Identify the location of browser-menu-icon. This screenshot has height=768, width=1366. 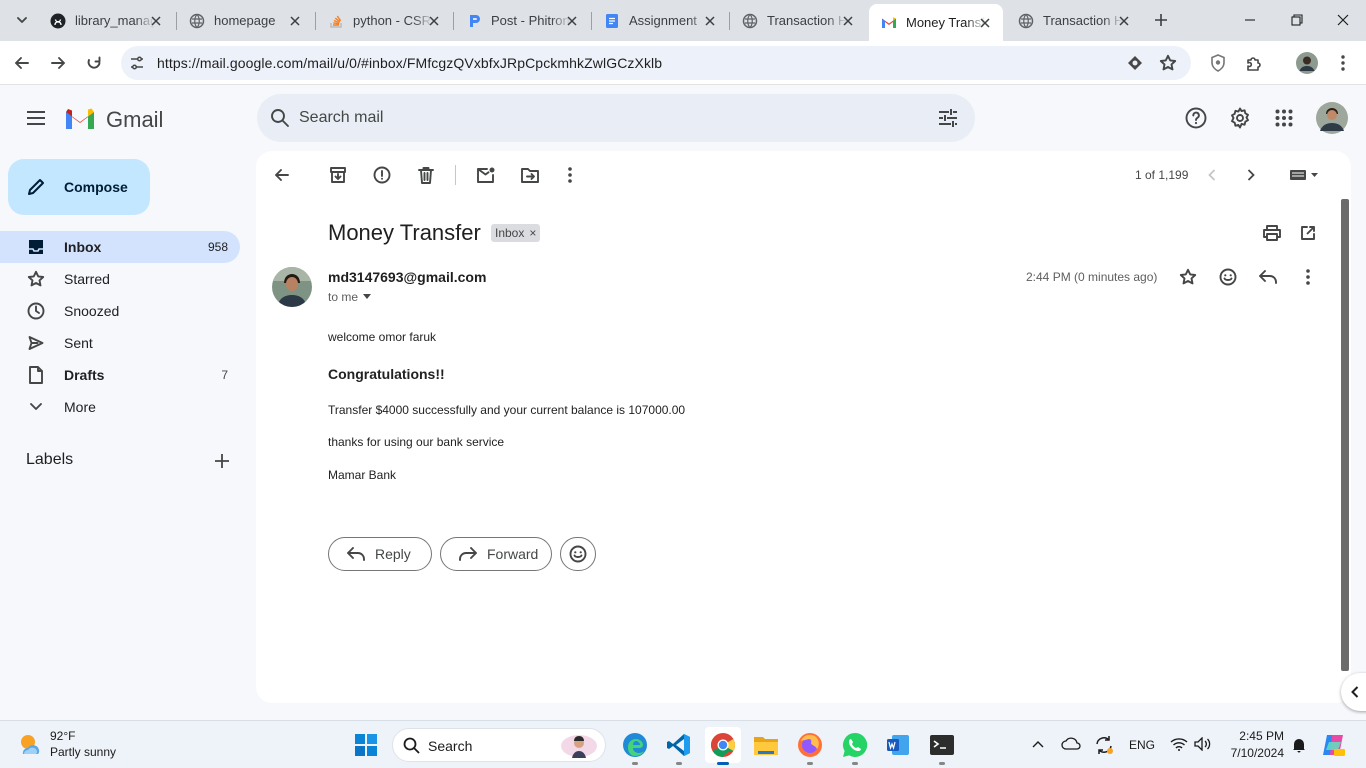
(1343, 63).